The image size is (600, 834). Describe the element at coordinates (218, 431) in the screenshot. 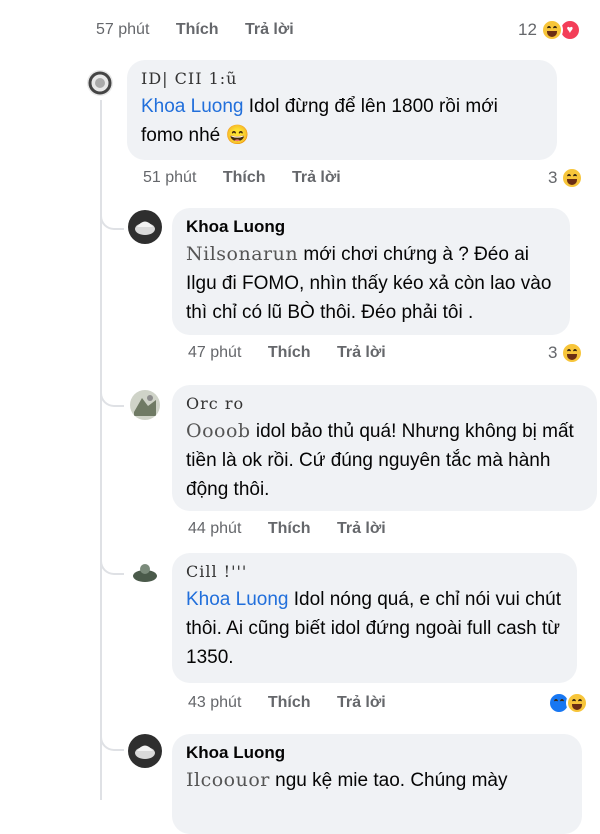

I see `obscured-text: Oooob` at that location.